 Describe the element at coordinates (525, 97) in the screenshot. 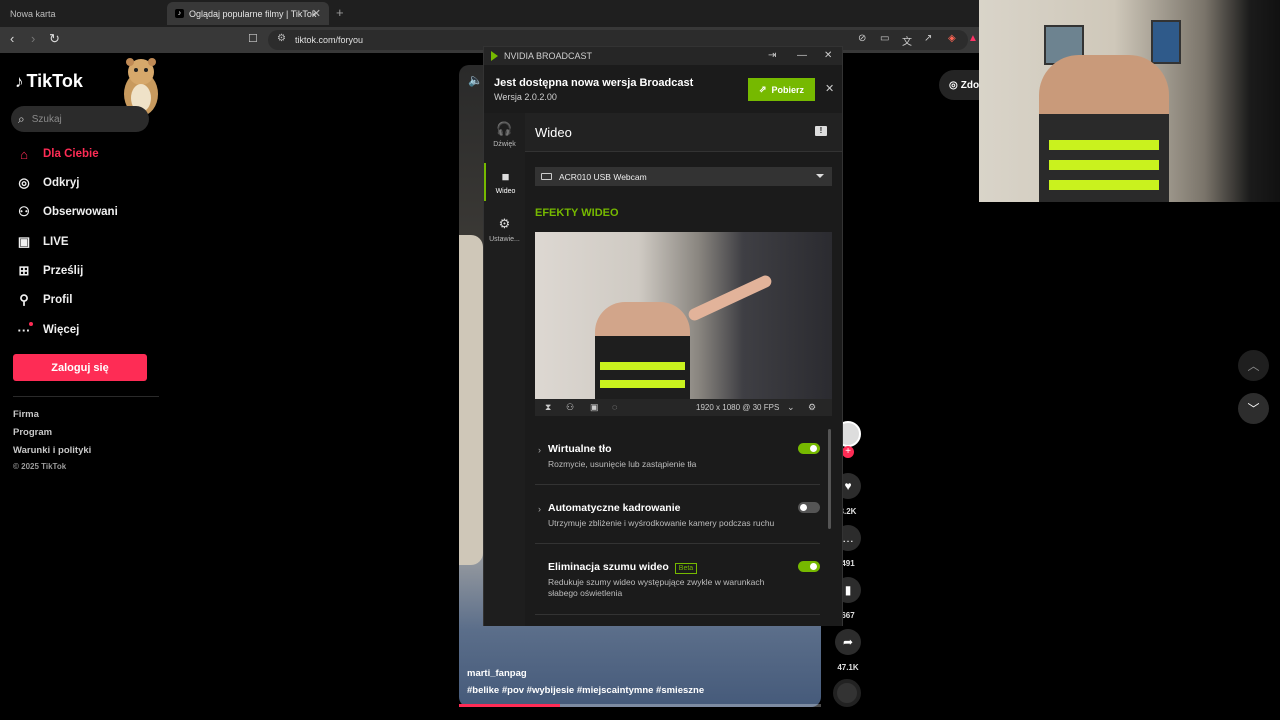

I see `update-version: Wersja 2.0.2.00` at that location.